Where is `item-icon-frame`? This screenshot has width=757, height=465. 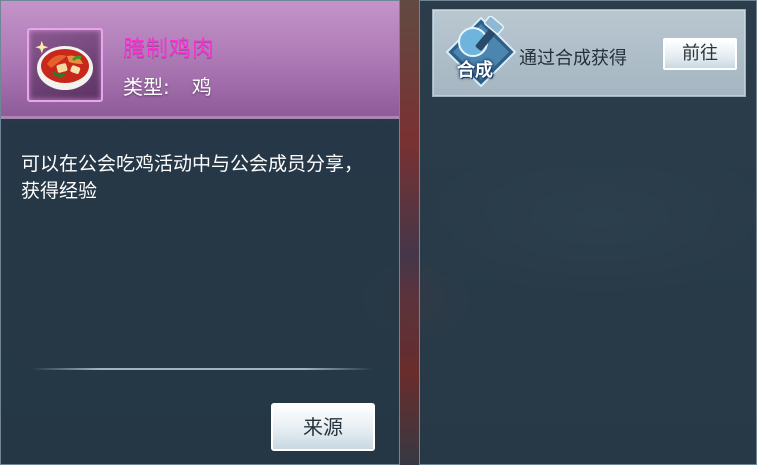 item-icon-frame is located at coordinates (65, 65).